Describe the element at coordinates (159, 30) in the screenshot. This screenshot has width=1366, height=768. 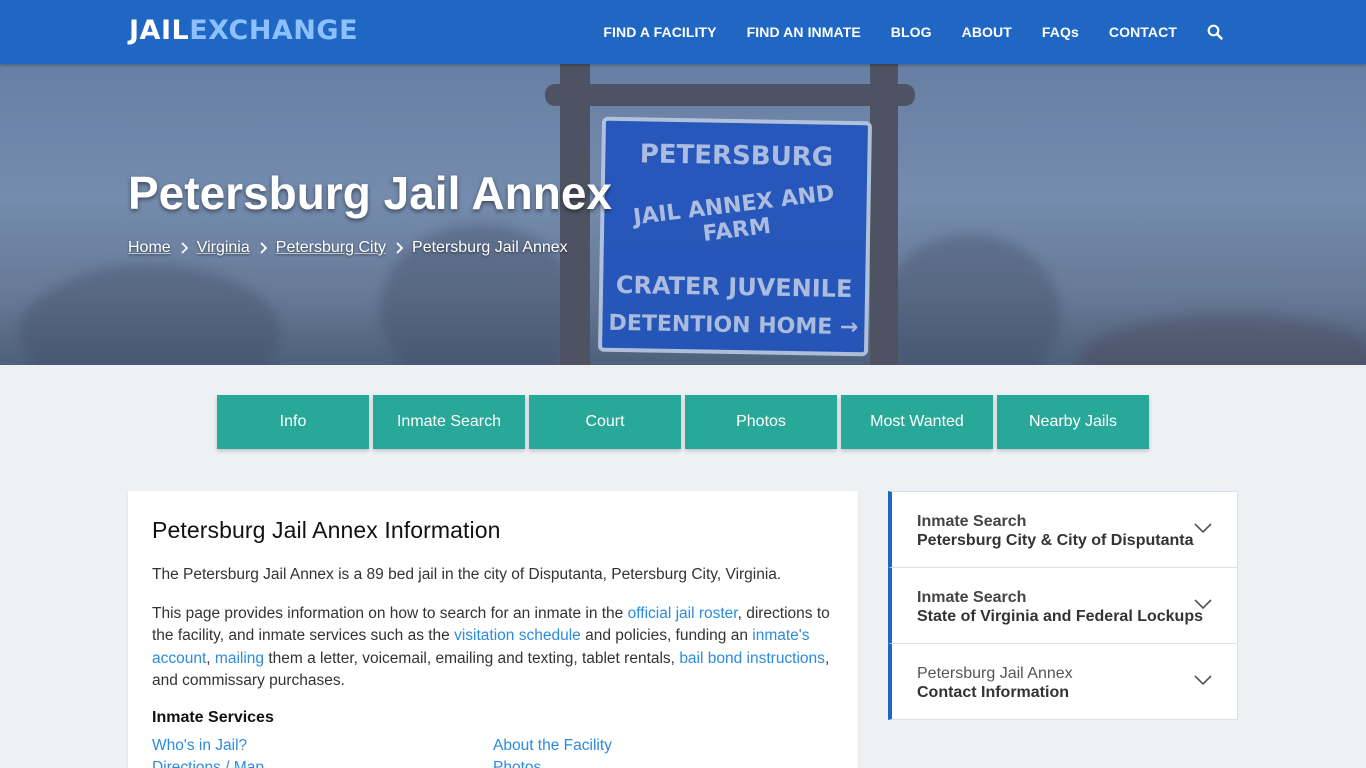
I see `logo-part-jail: JAIL` at that location.